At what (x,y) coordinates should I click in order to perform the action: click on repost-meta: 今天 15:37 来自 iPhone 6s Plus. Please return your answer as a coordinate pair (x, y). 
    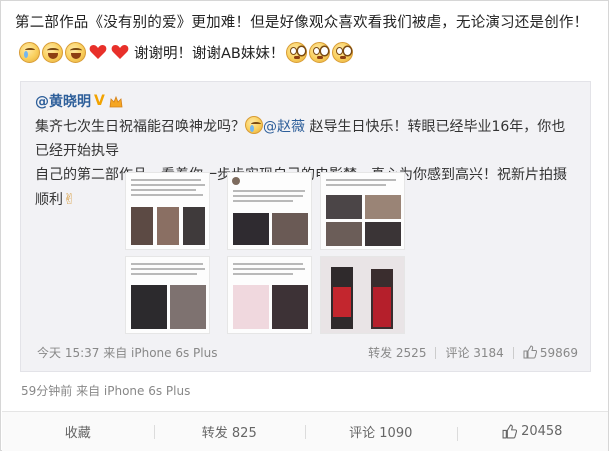
    Looking at the image, I should click on (127, 353).